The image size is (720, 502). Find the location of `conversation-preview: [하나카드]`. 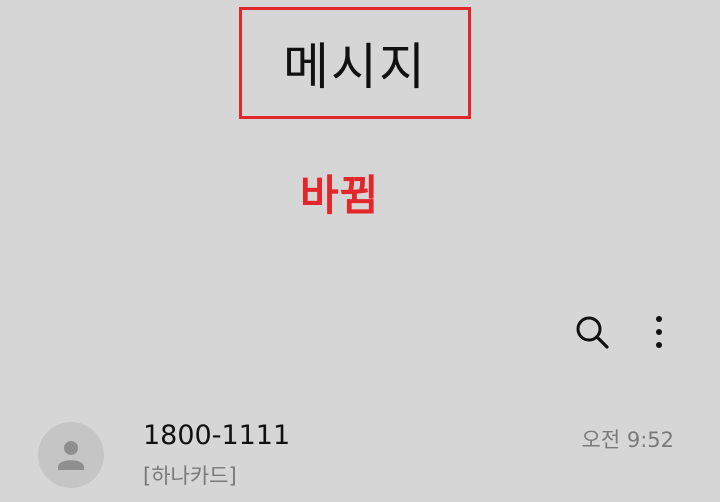

conversation-preview: [하나카드] is located at coordinates (190, 476).